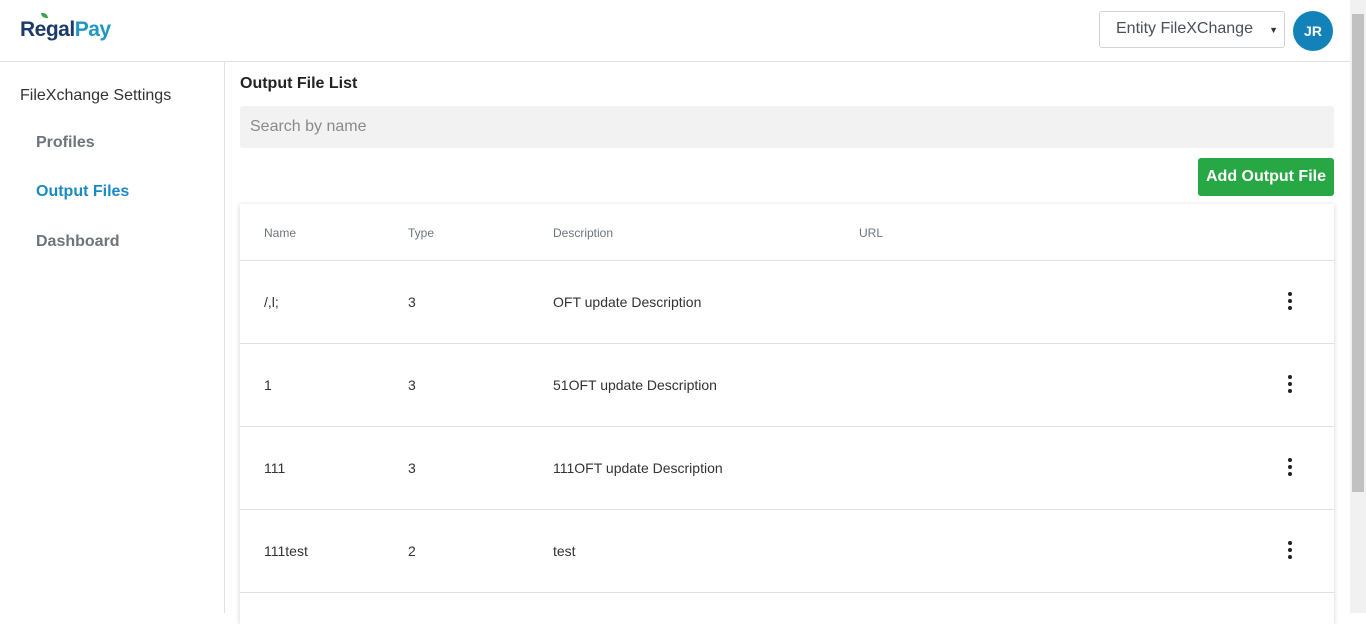 The height and width of the screenshot is (624, 1366). Describe the element at coordinates (787, 468) in the screenshot. I see `table-row: 111 3 111OFT update Description` at that location.